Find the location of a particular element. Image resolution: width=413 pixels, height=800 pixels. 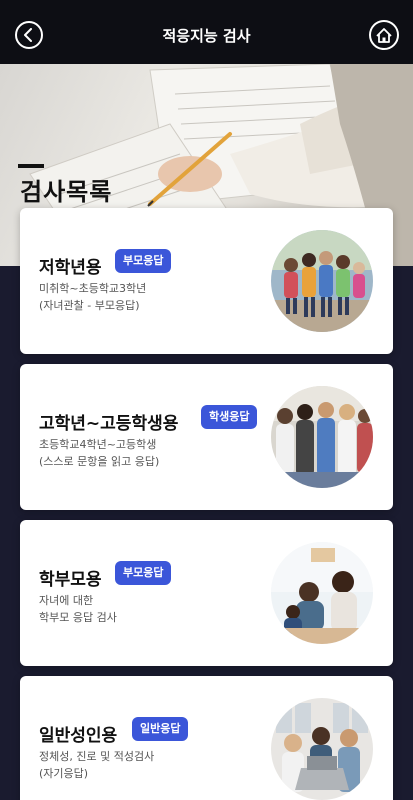

card-title: 고학년~고등학생용 is located at coordinates (109, 424).